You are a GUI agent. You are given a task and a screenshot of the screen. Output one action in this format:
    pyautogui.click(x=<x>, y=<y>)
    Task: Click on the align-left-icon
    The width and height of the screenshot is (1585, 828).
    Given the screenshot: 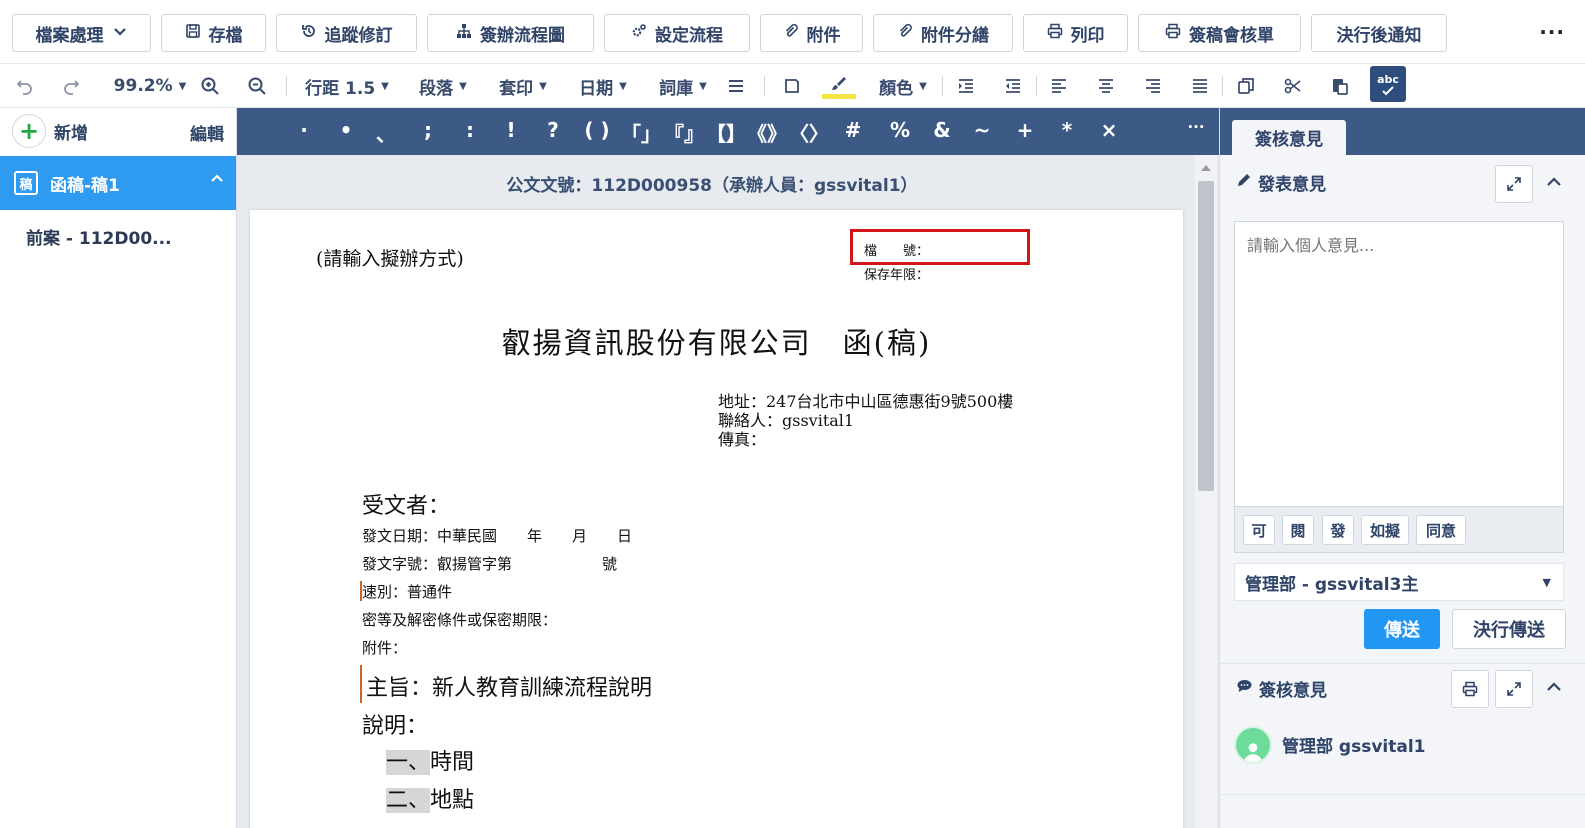 What is the action you would take?
    pyautogui.click(x=1059, y=86)
    